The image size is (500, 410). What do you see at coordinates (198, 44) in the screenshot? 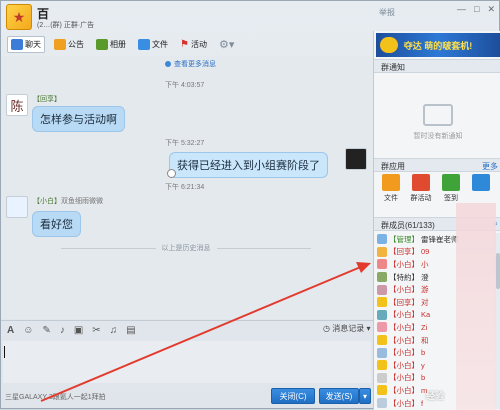
I see `tab-activity-label: 活动` at bounding box center [198, 44].